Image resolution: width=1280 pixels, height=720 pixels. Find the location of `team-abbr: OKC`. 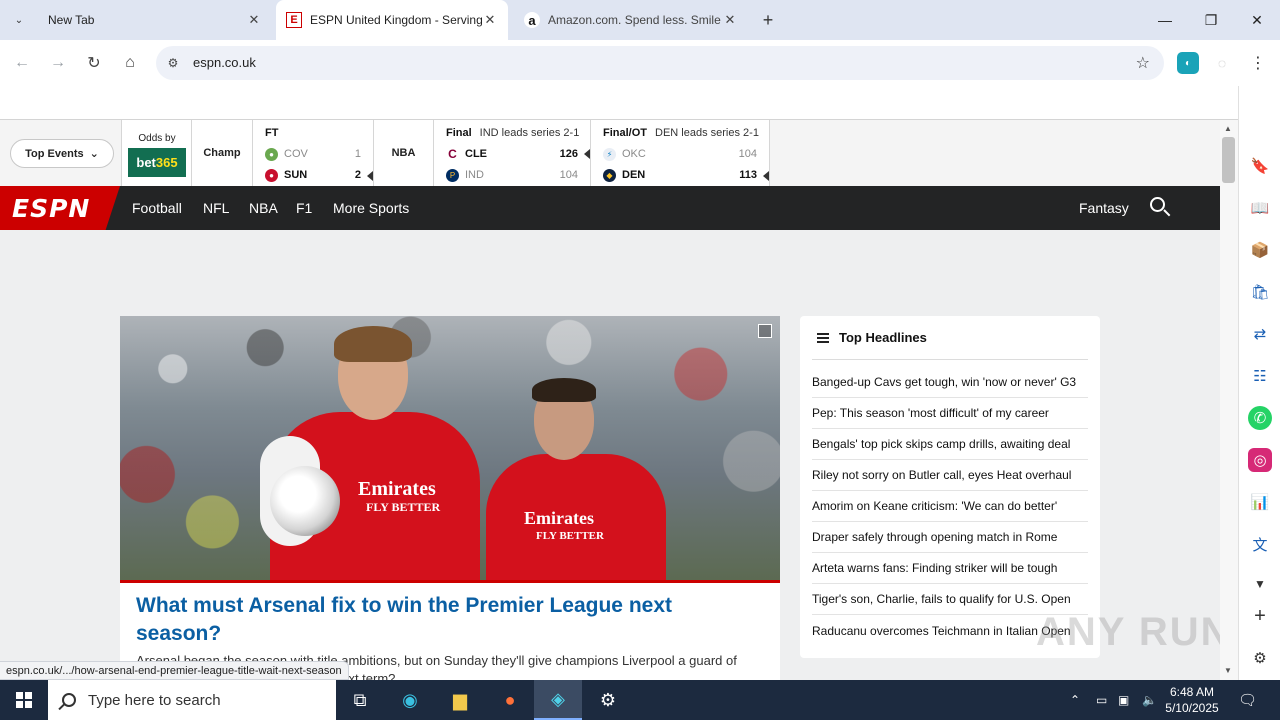

team-abbr: OKC is located at coordinates (634, 154).